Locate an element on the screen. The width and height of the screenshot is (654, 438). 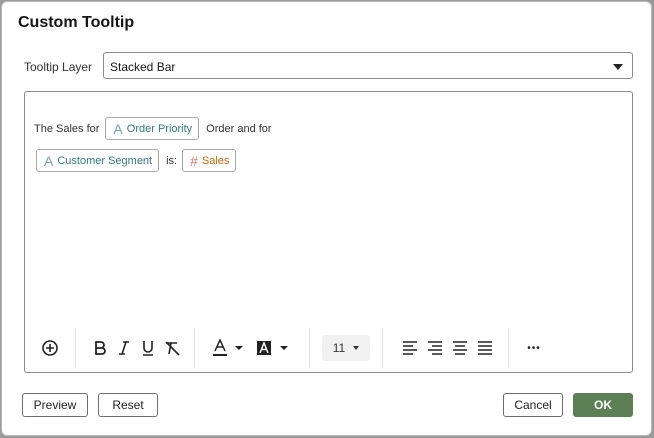
text-color-icon is located at coordinates (220, 348).